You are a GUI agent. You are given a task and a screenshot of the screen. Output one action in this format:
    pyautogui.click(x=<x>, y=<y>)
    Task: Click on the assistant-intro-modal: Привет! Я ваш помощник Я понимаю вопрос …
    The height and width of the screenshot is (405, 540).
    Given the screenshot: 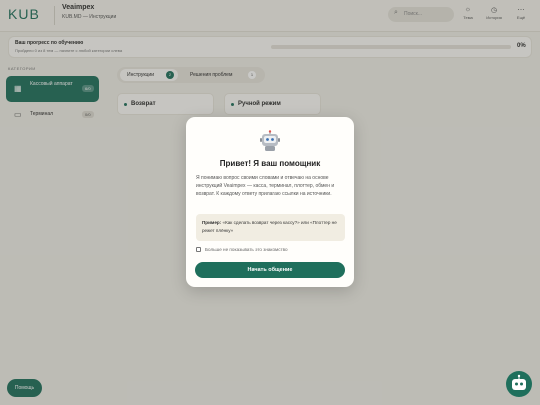 What is the action you would take?
    pyautogui.click(x=270, y=202)
    